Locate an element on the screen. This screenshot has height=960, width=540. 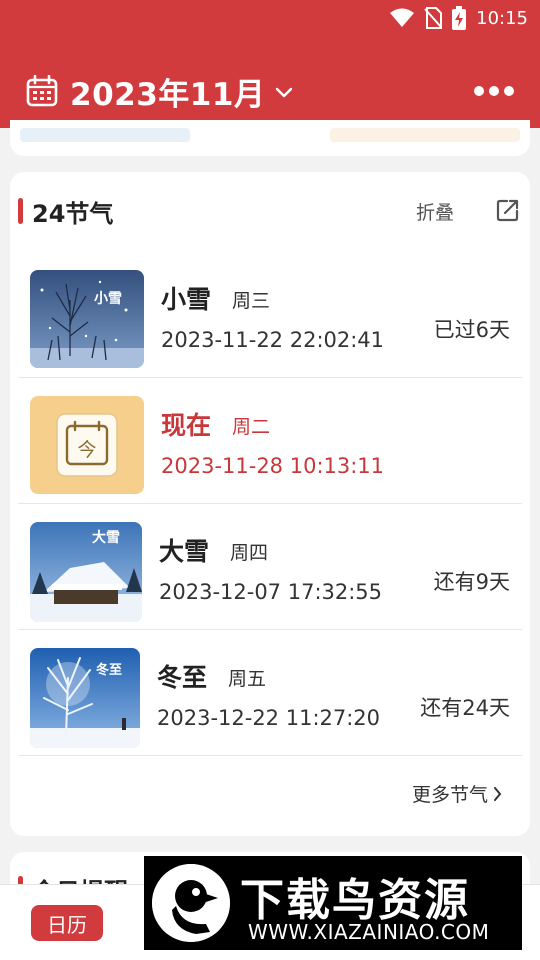
solar-term-row-xiaoxue: 小雪 小雪 周三 2023-11-22 22:02:41 已过6天 is located at coordinates (270, 315).